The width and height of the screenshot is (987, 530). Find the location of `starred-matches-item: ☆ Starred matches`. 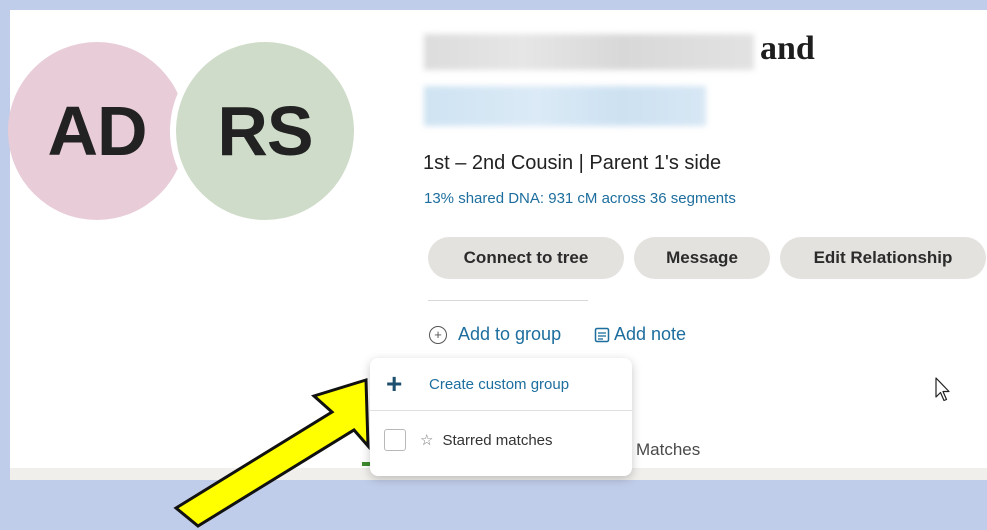

starred-matches-item: ☆ Starred matches is located at coordinates (501, 440).